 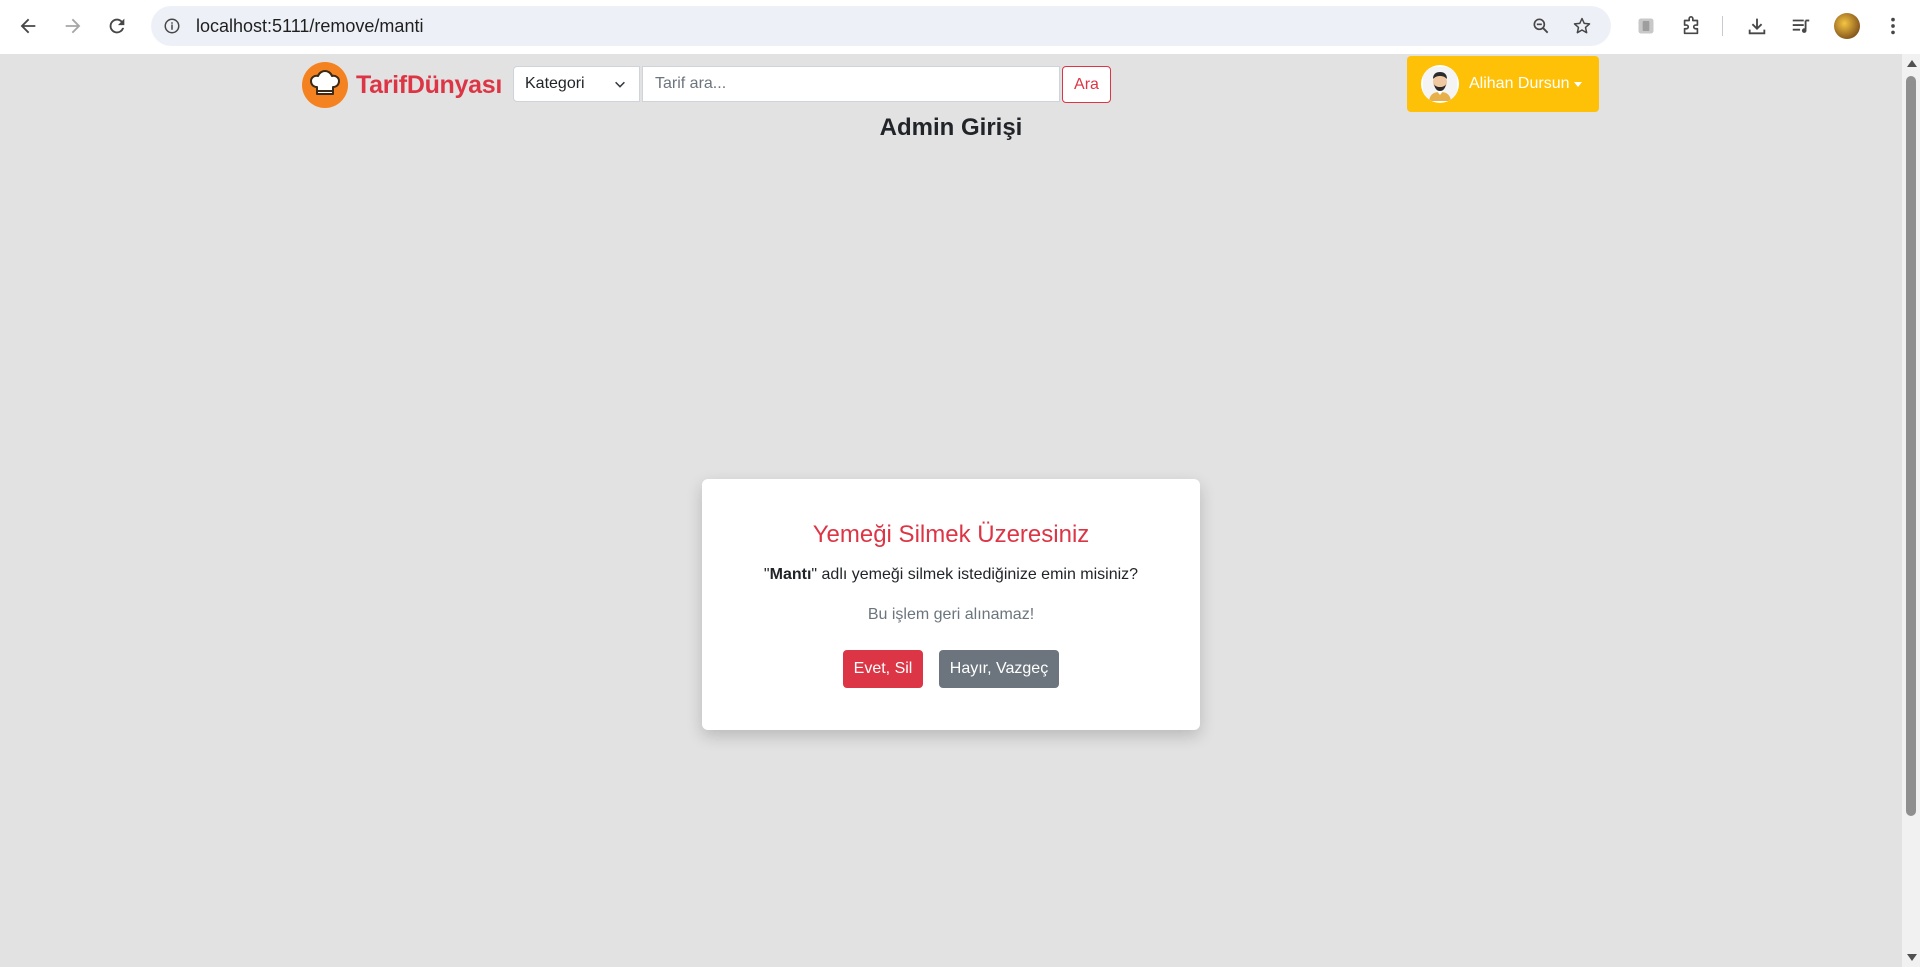 What do you see at coordinates (999, 669) in the screenshot?
I see `cancel-button: Hayır, Vazgeç` at bounding box center [999, 669].